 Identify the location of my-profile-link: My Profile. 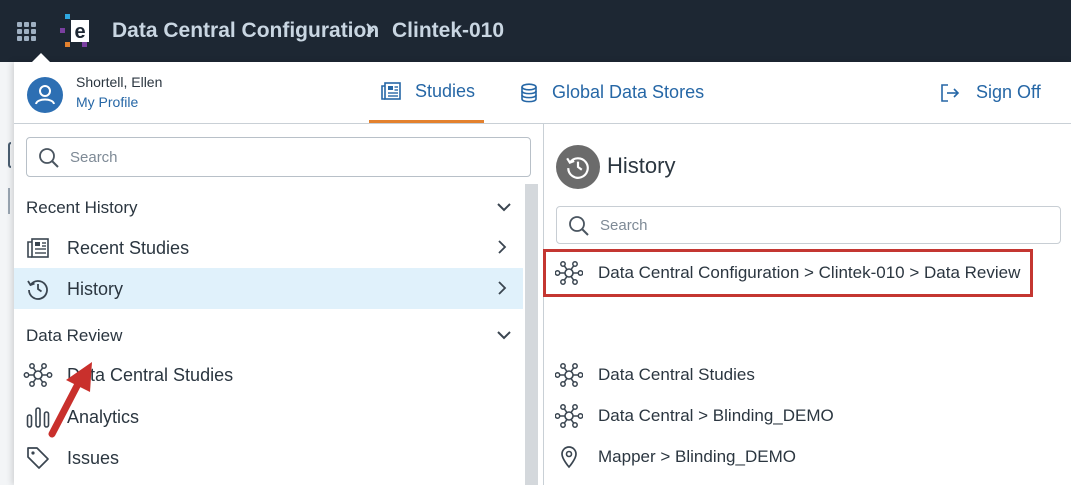
(107, 102).